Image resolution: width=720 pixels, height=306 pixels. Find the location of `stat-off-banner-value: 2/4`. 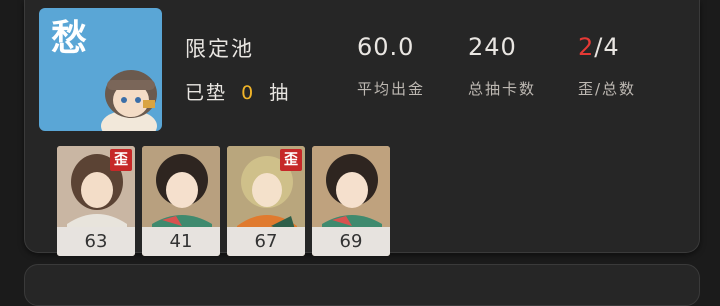

stat-off-banner-value: 2/4 is located at coordinates (607, 47).